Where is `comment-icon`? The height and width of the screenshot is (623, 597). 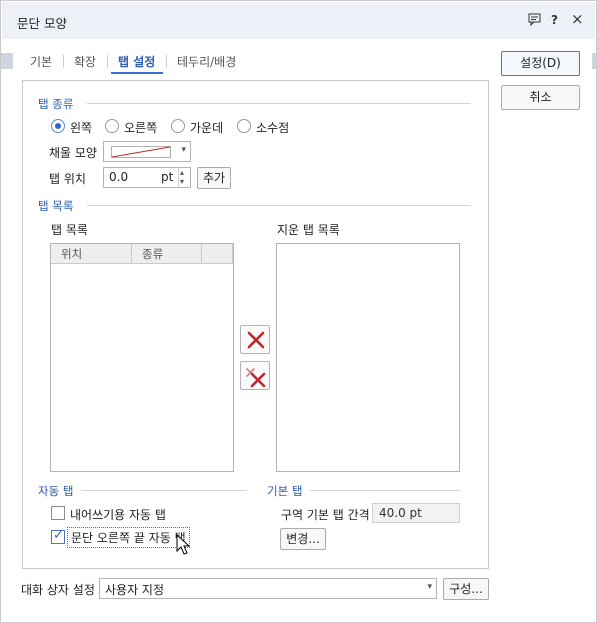 comment-icon is located at coordinates (534, 21).